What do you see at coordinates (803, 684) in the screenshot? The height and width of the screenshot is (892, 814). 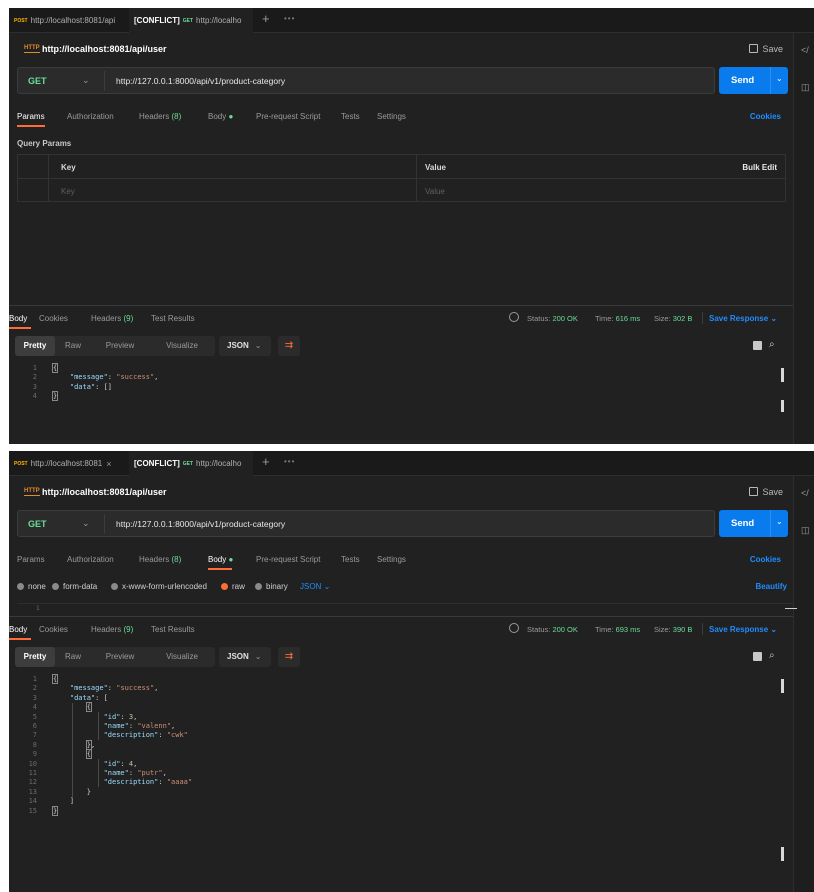 I see `right-sidebar: </ ◫` at bounding box center [803, 684].